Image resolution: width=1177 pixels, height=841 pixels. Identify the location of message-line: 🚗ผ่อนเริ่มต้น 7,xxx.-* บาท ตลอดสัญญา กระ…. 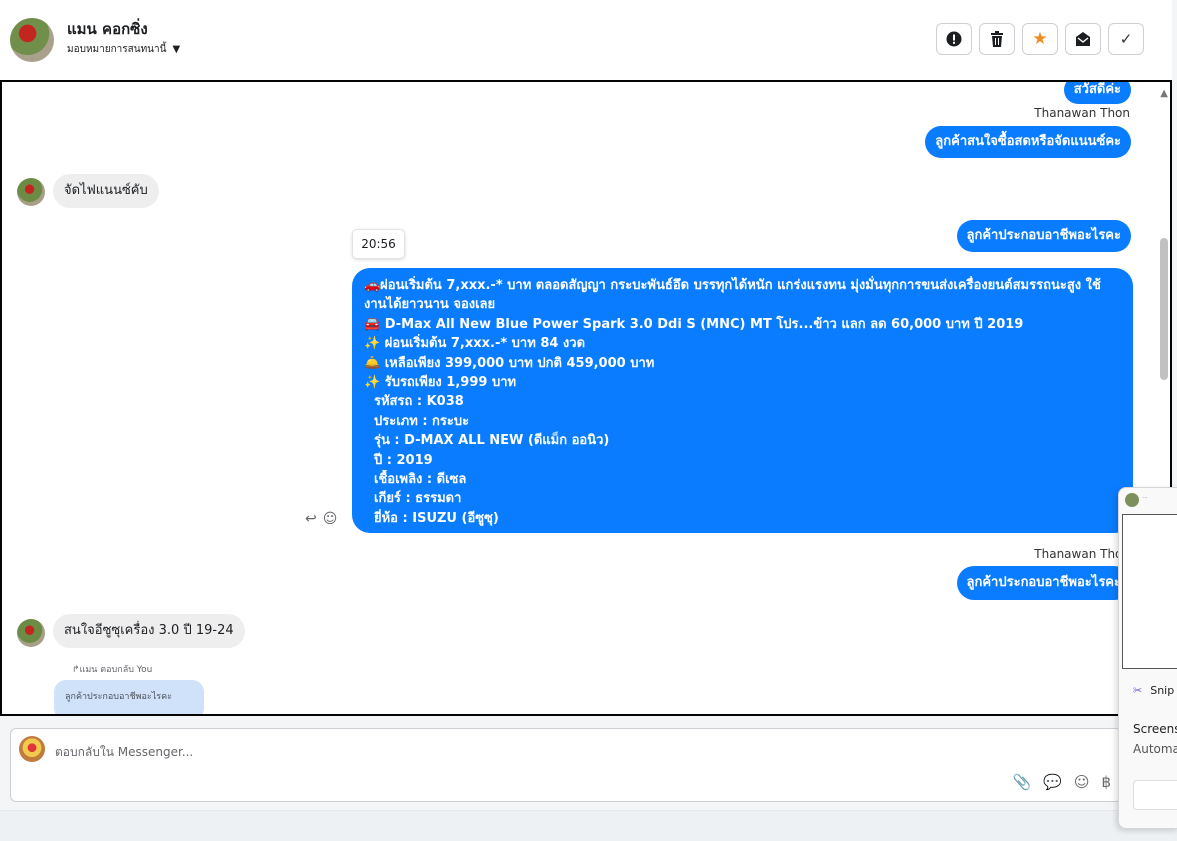
(732, 285).